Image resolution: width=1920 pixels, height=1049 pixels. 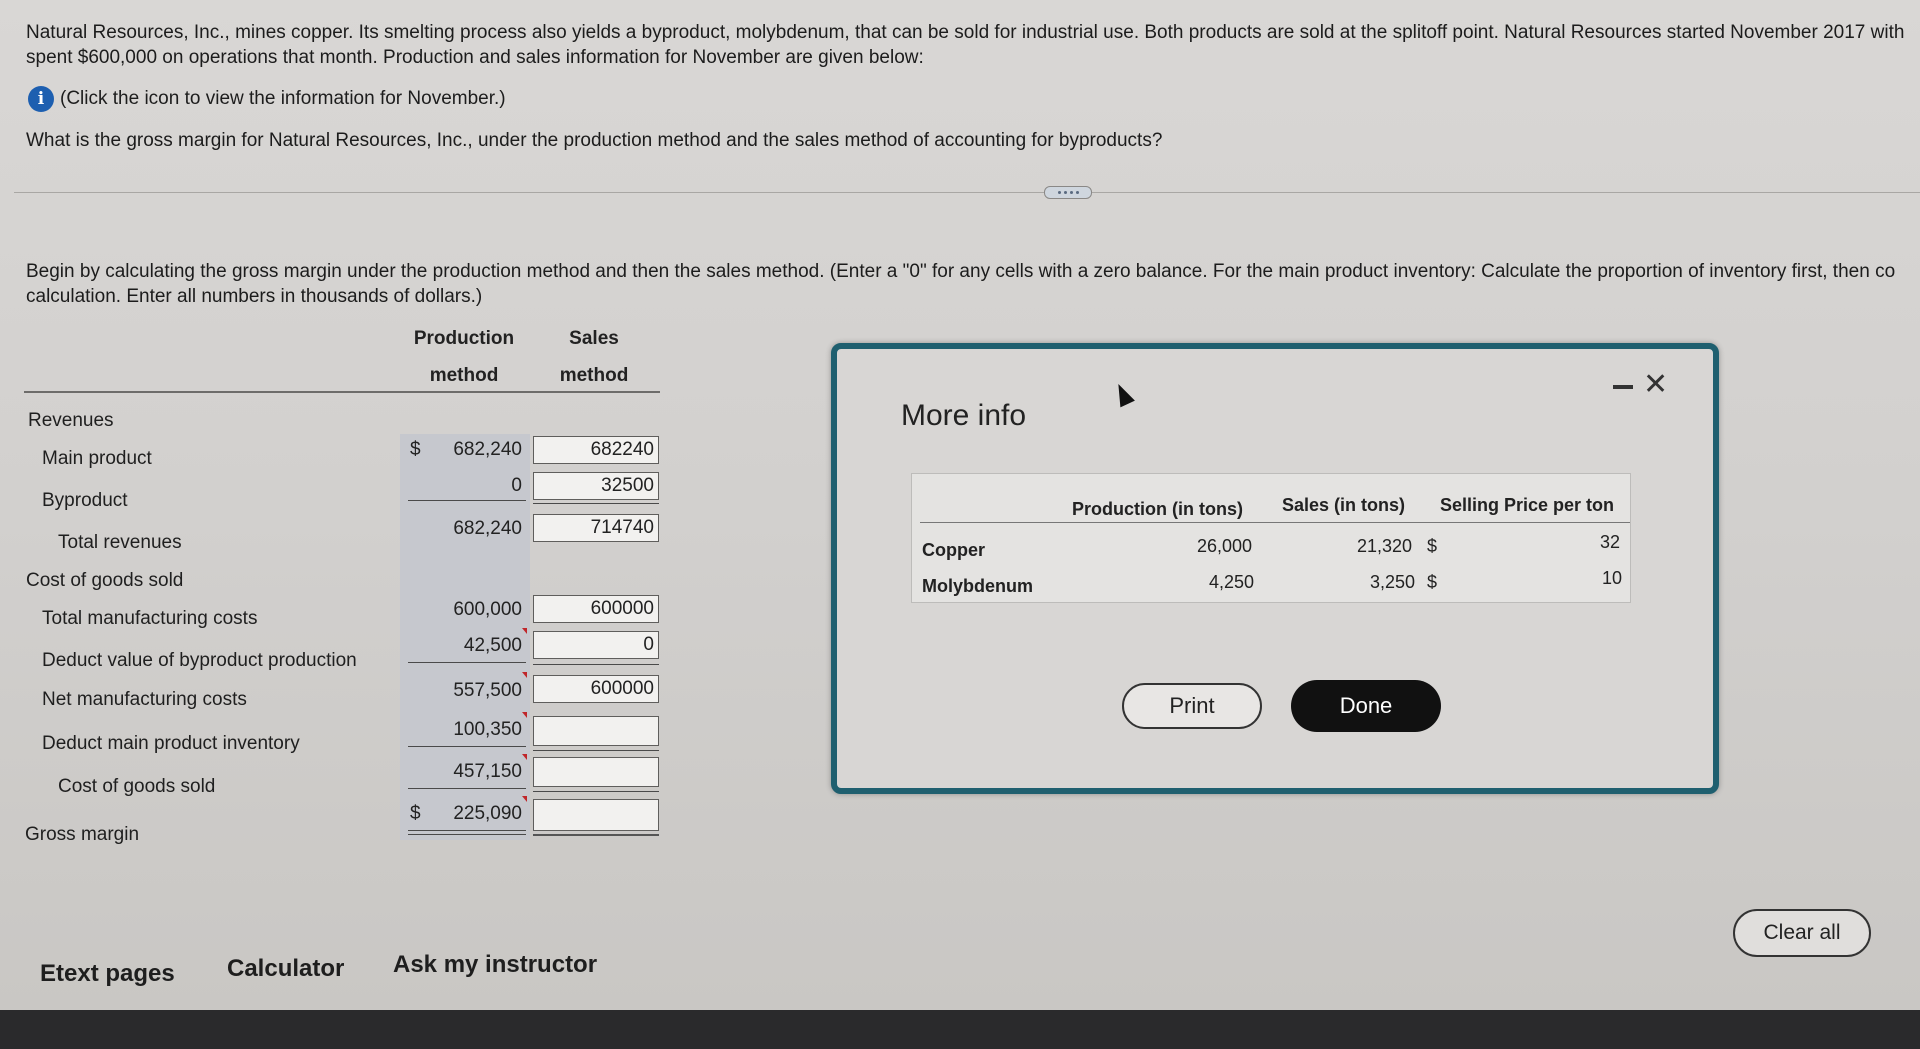 I want to click on row-name: Molybdenum, so click(x=977, y=586).